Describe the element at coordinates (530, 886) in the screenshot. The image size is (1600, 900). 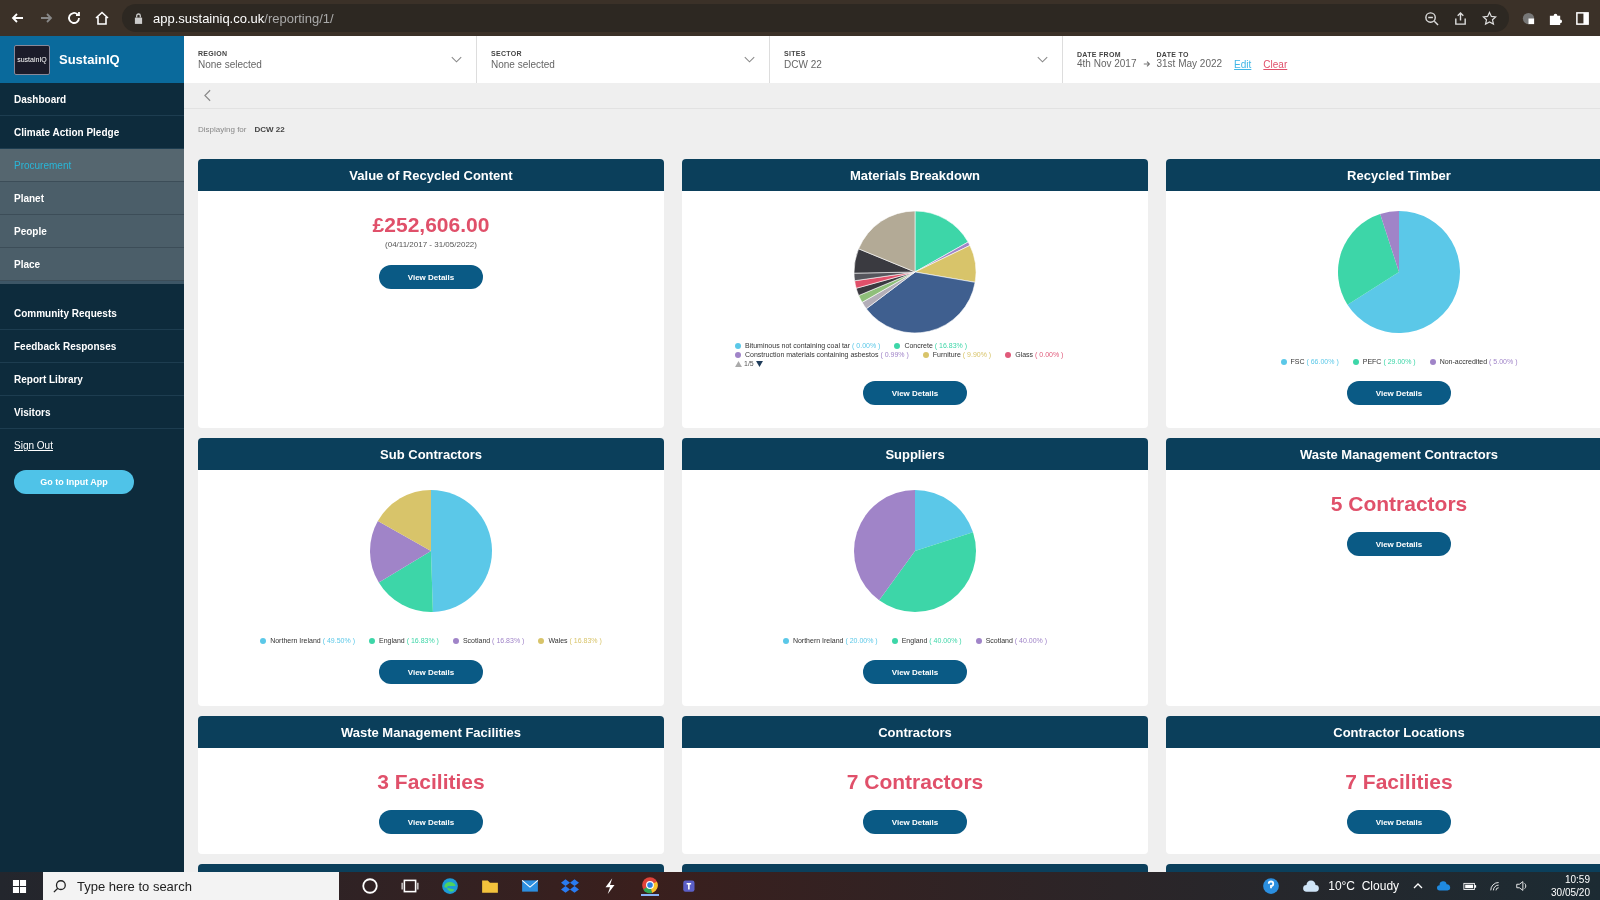
I see `mail-icon` at that location.